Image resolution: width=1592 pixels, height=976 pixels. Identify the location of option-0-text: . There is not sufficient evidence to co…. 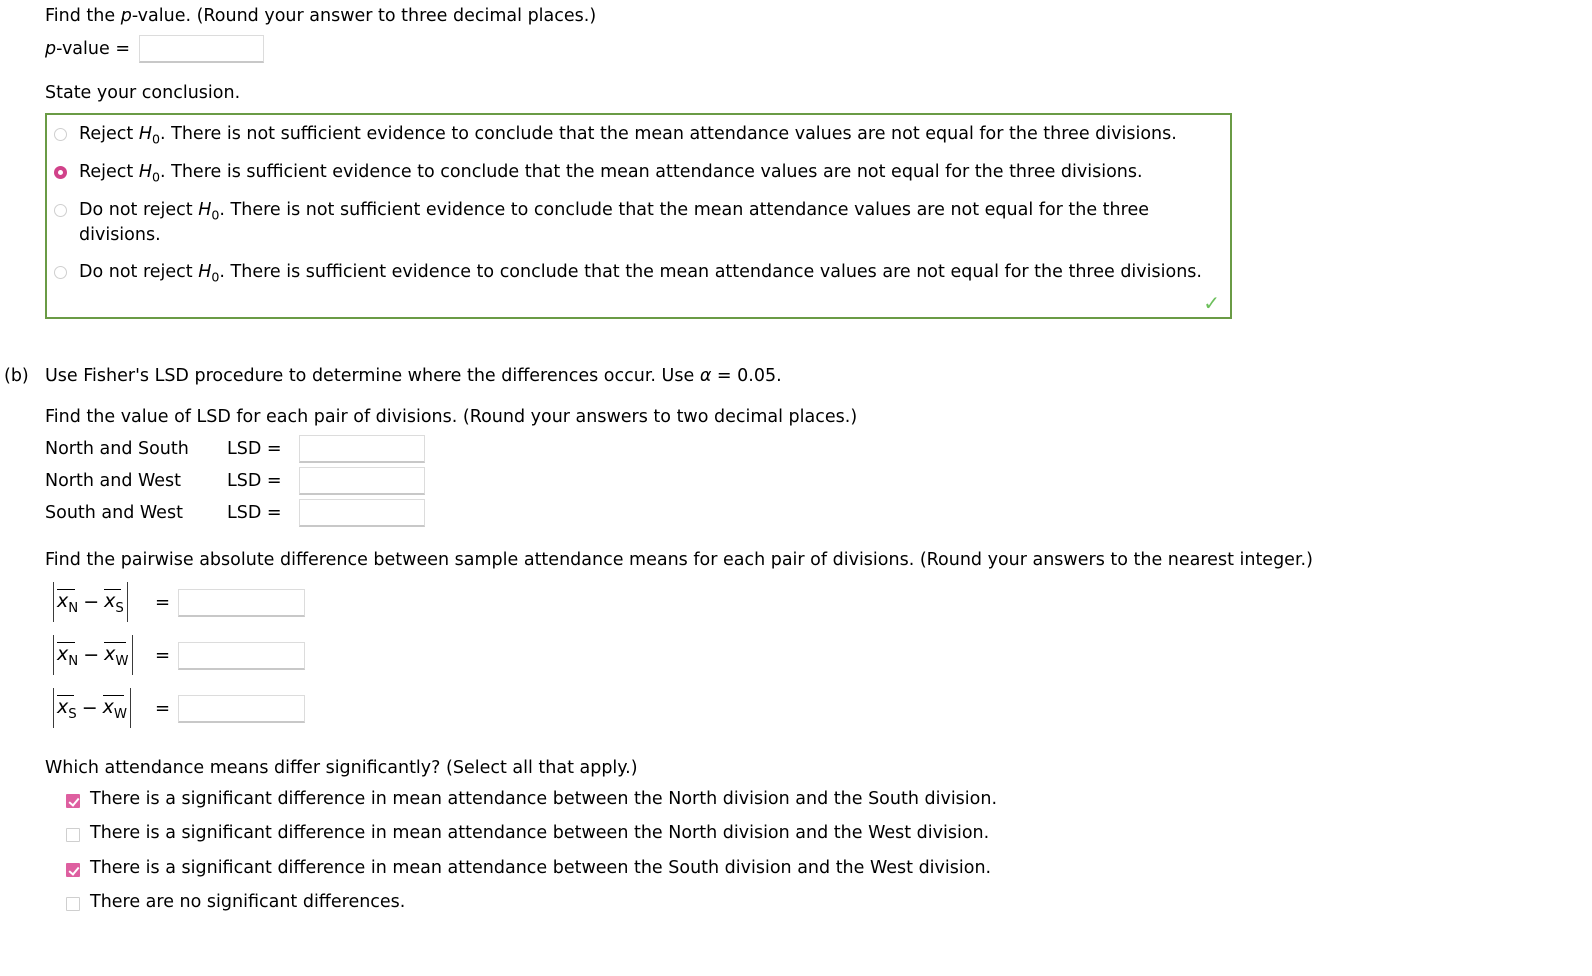
(668, 134).